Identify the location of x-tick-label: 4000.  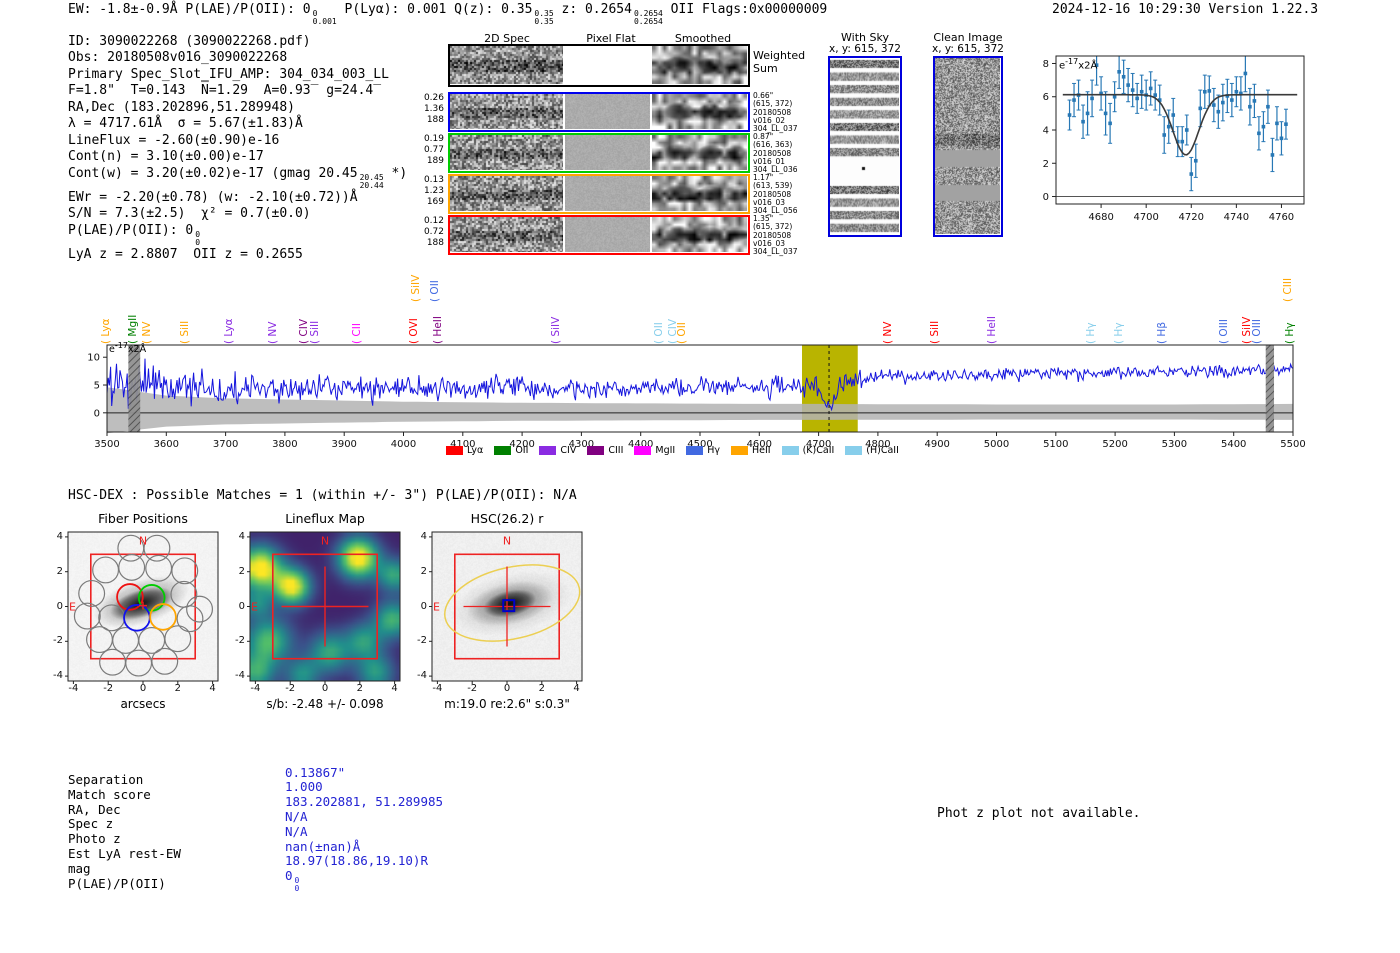
(403, 444).